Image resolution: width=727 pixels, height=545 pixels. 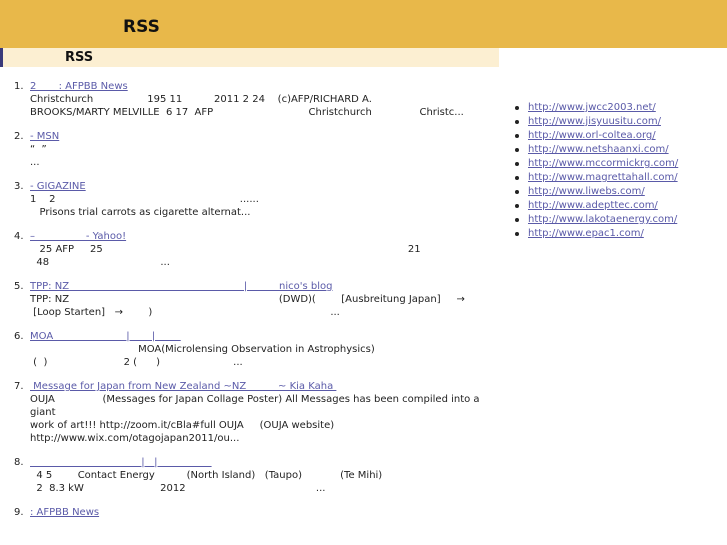 I want to click on sidebar-link-item: http://www.magrettahall.com/, so click(x=618, y=178).